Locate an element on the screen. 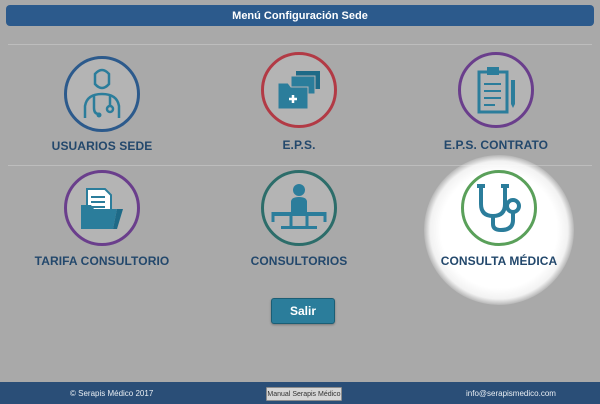 The image size is (600, 404). tile-eps: E.P.S. is located at coordinates (299, 102).